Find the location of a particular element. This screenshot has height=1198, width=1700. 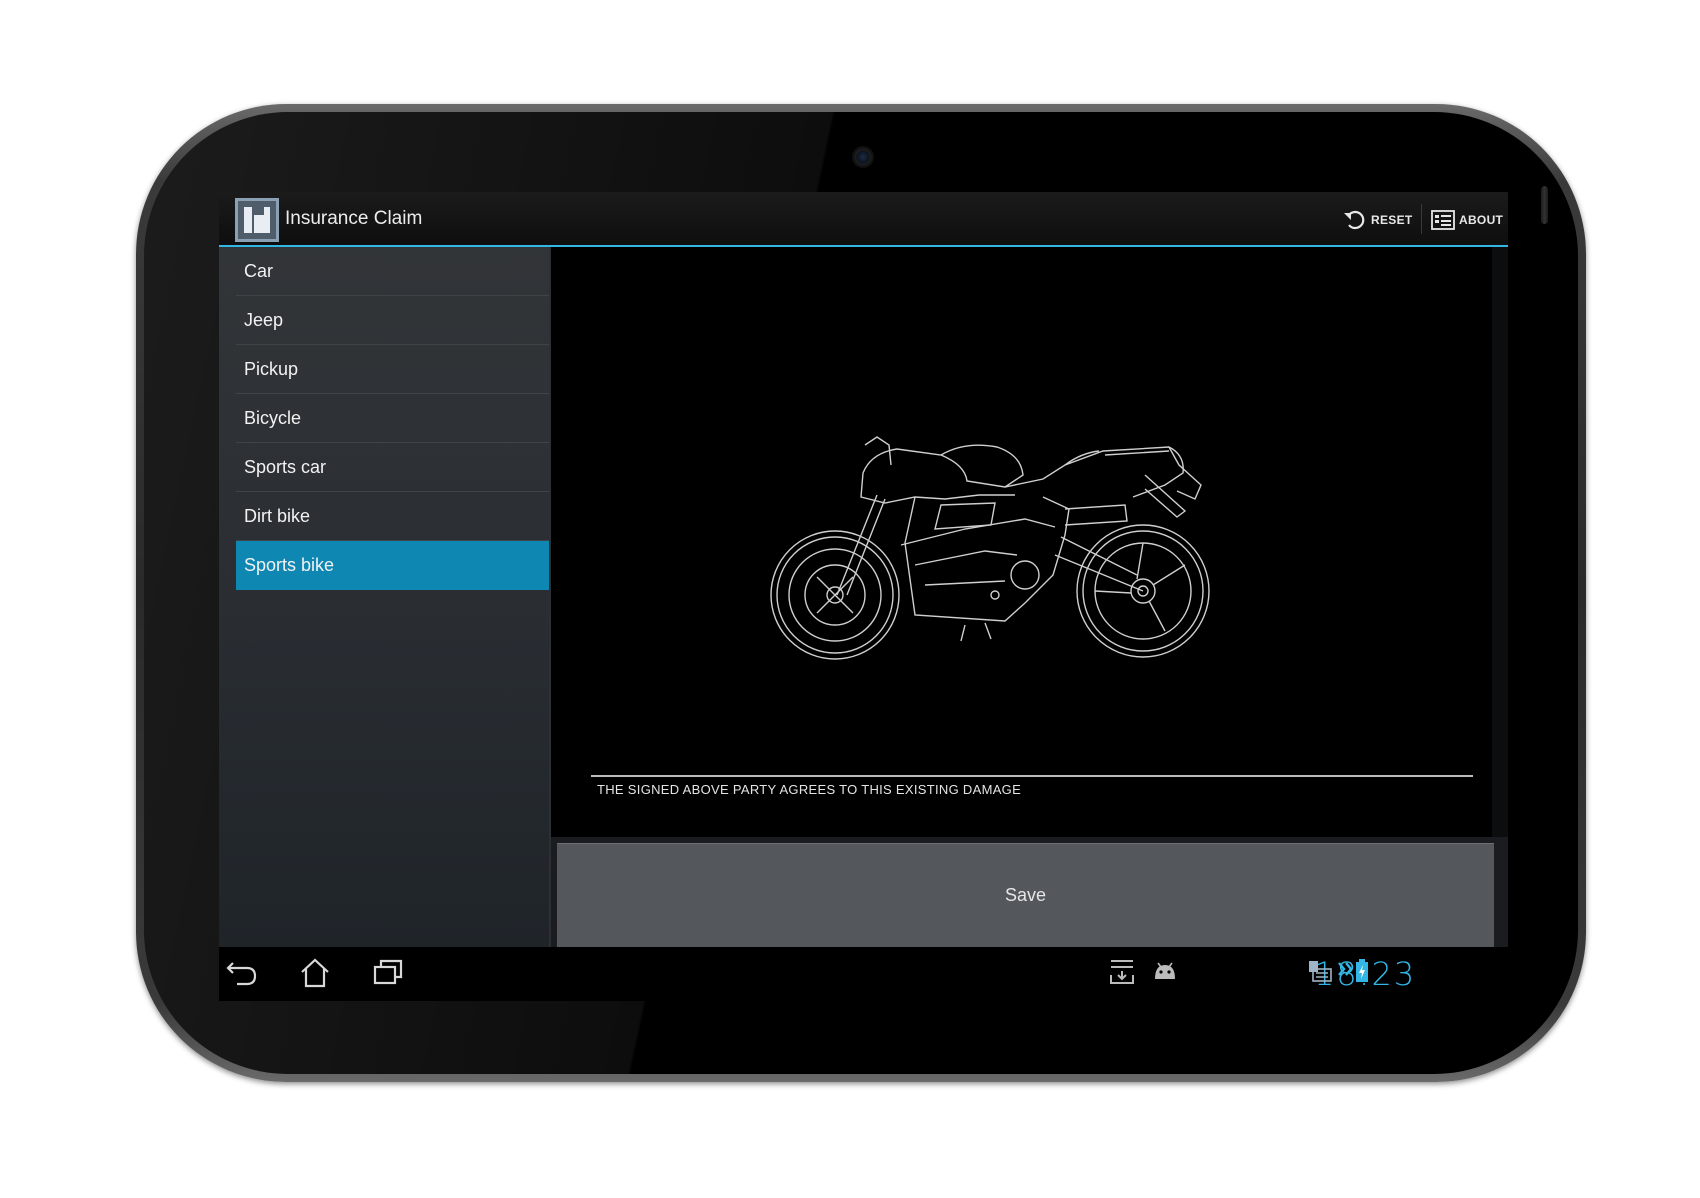

sports-bike-outline is located at coordinates (990, 548).